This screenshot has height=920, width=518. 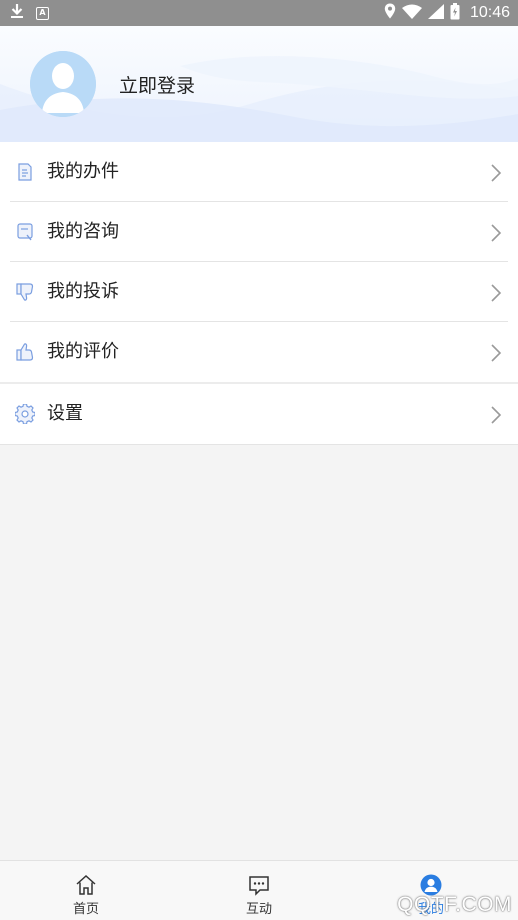 What do you see at coordinates (83, 351) in the screenshot?
I see `menu-item-label: 我的评价` at bounding box center [83, 351].